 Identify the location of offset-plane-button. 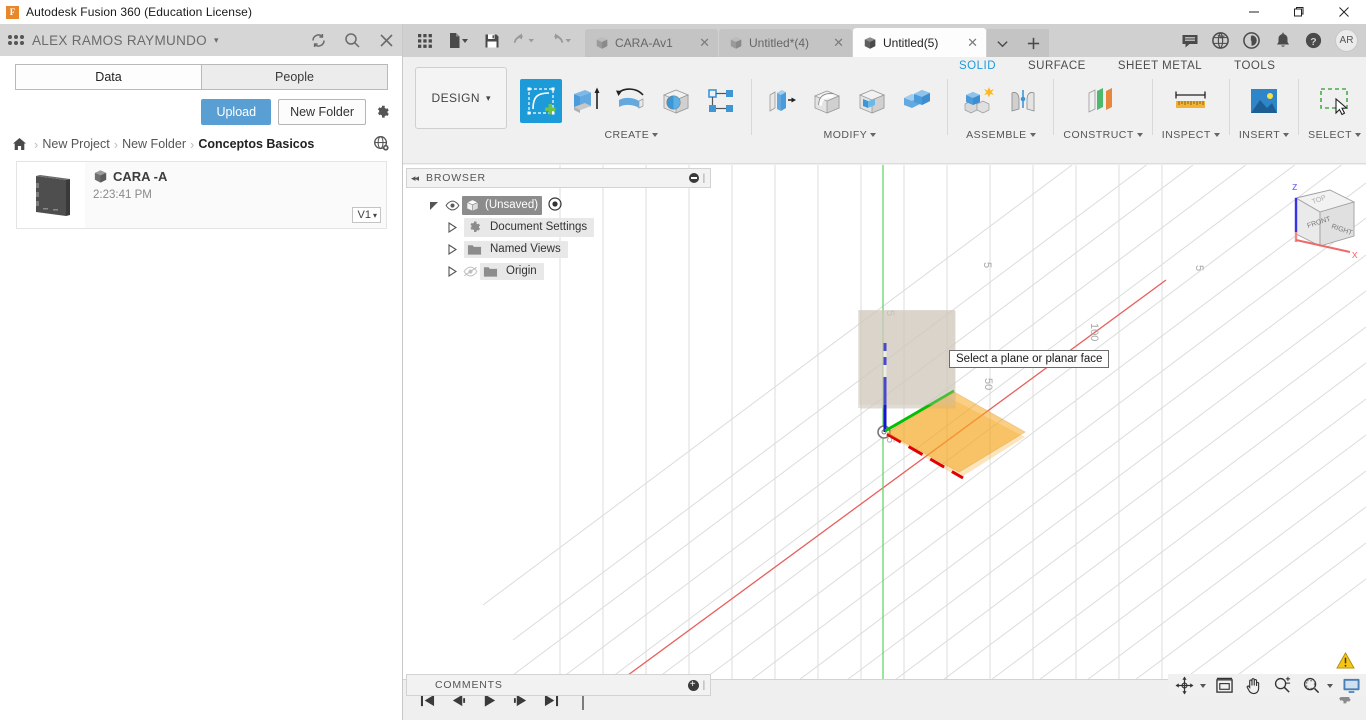
(1103, 101).